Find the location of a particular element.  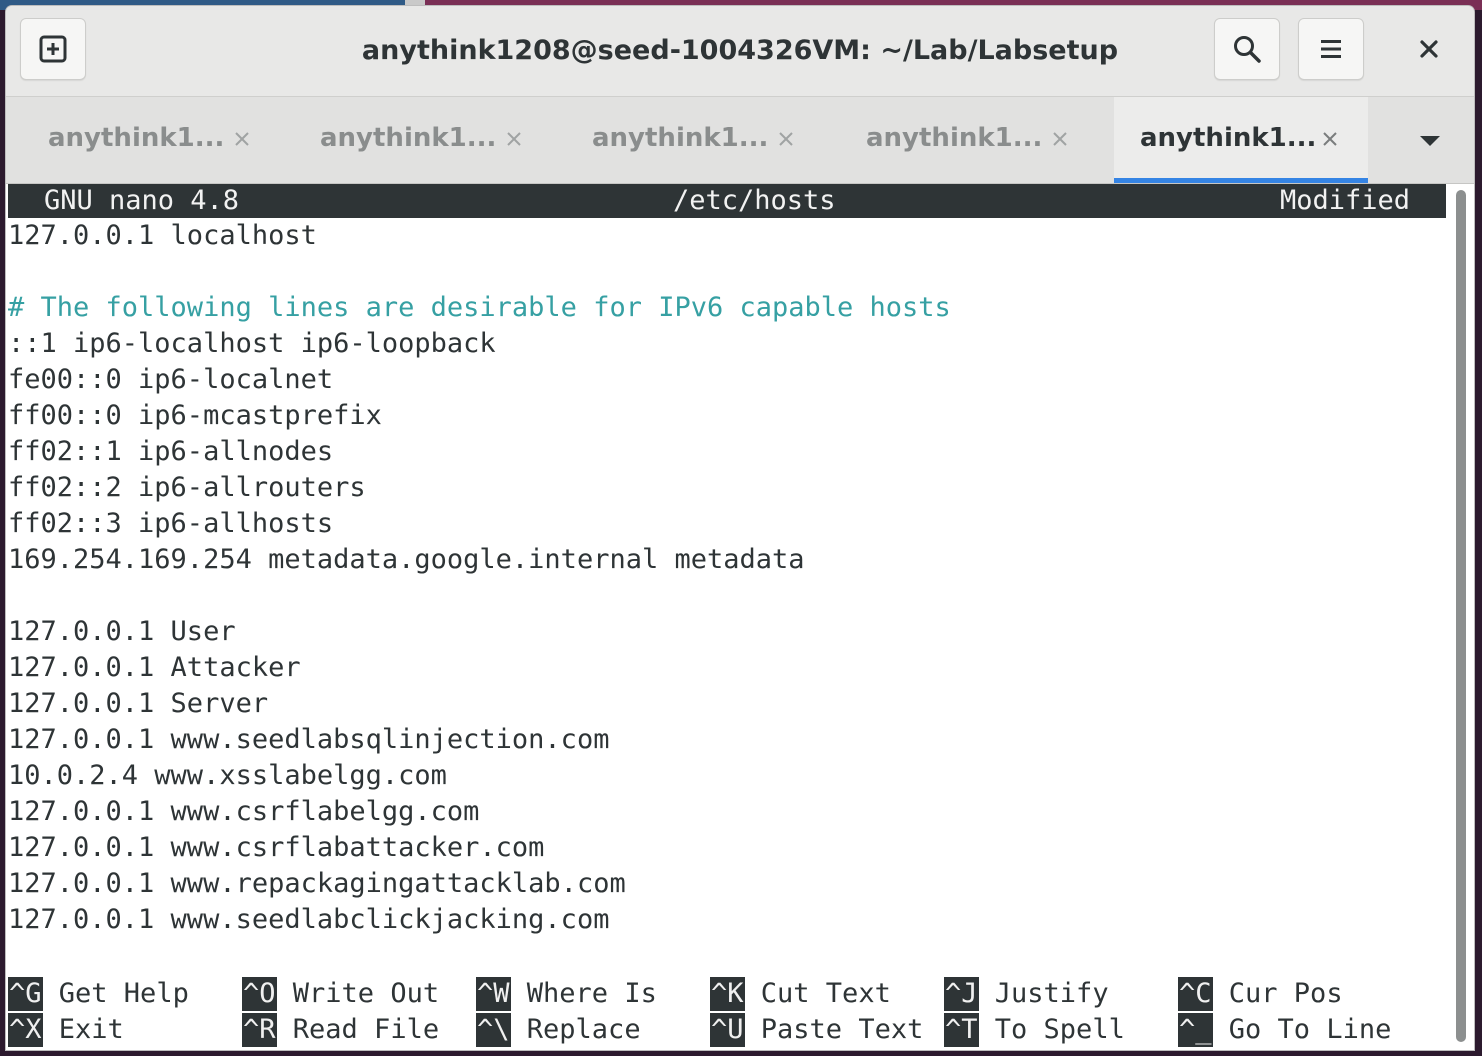

close-window-button is located at coordinates (1429, 49).